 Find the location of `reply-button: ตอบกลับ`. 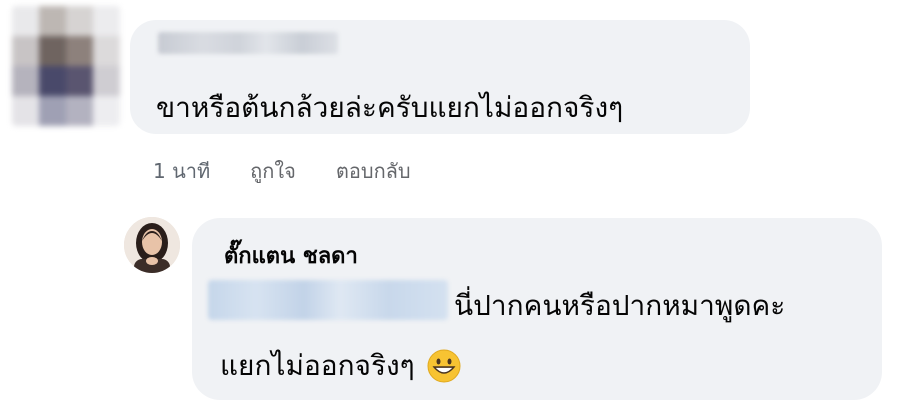

reply-button: ตอบกลับ is located at coordinates (373, 171).